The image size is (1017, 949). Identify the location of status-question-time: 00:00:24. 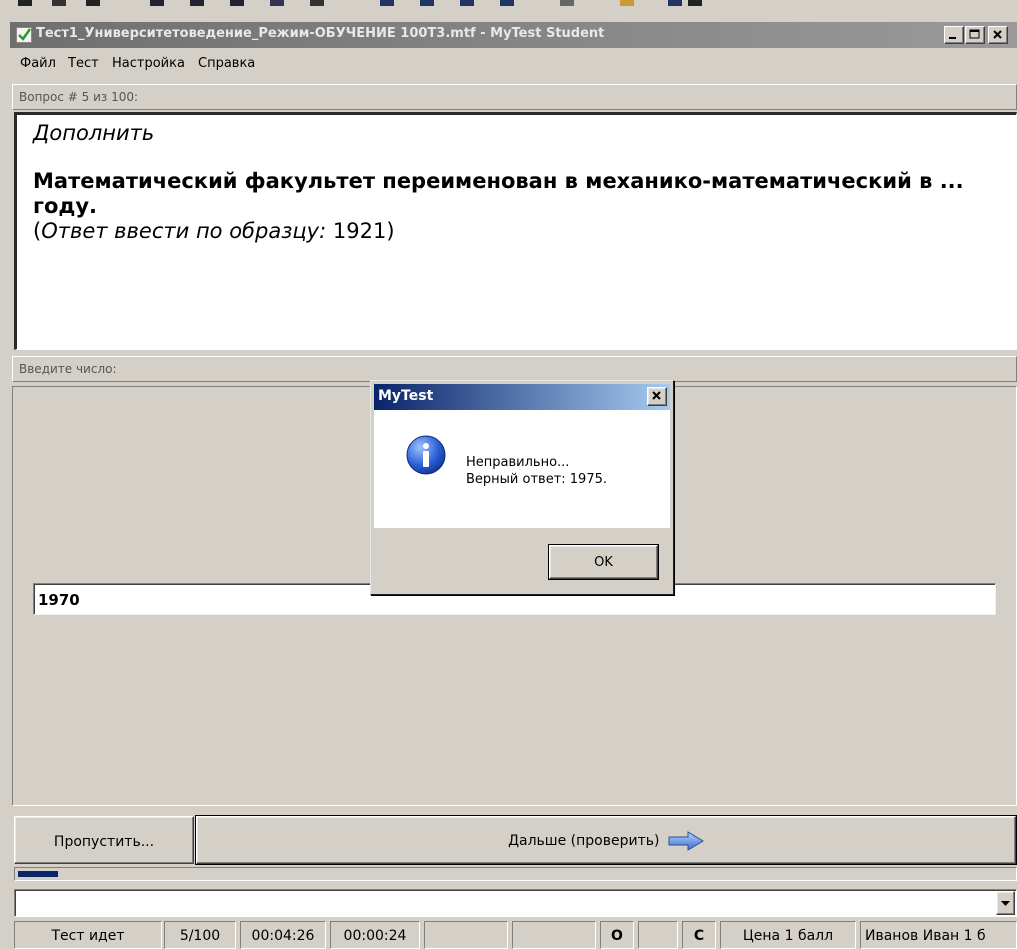
(375, 935).